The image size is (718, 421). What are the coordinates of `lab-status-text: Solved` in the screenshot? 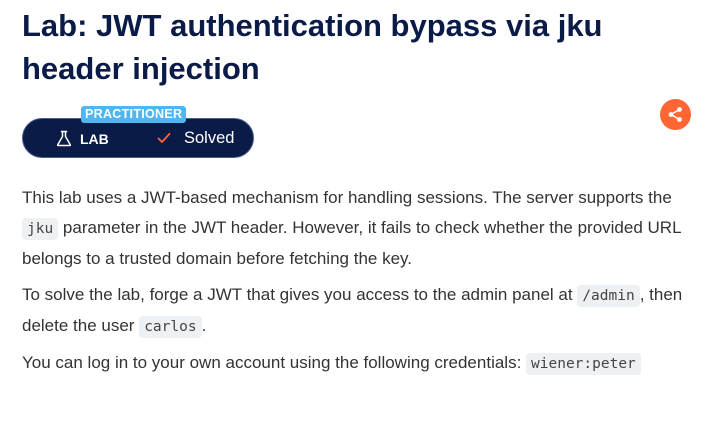 It's located at (209, 138).